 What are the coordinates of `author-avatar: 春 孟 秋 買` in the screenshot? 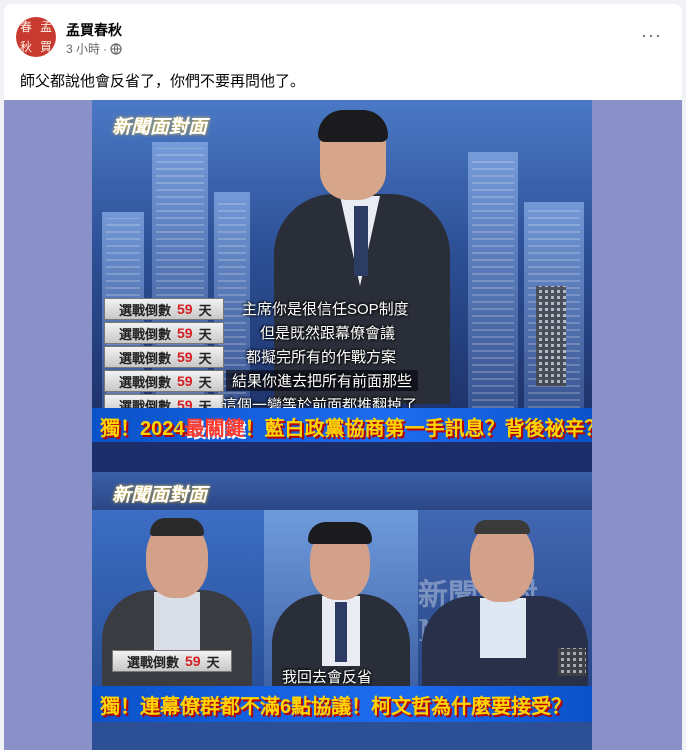 It's located at (36, 37).